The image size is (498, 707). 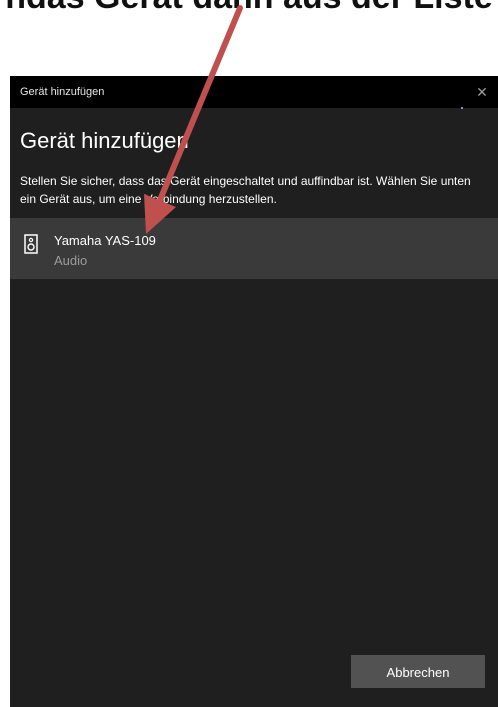 I want to click on page-title: Gerät hinzufügen, so click(x=104, y=140).